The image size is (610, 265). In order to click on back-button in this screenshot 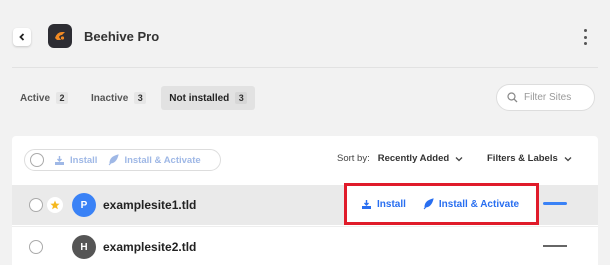, I will do `click(22, 37)`.